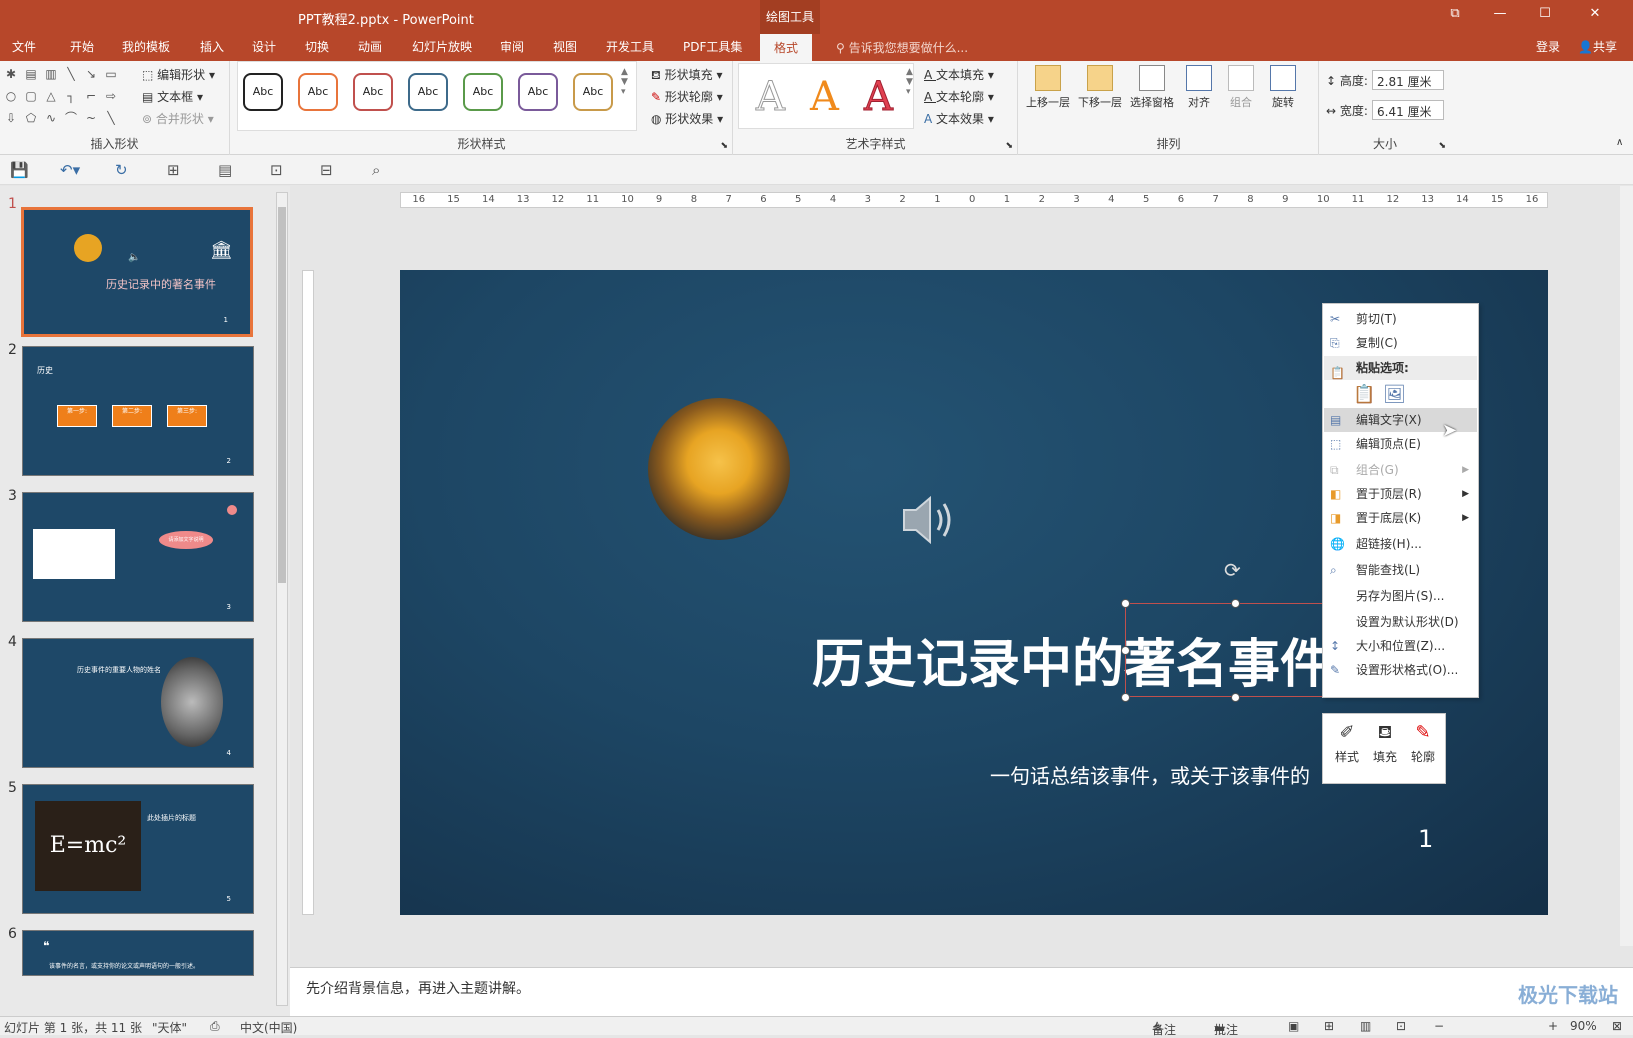 The width and height of the screenshot is (1633, 1038). I want to click on slide-thumbnail-3: 请添加文字说明 3, so click(138, 557).